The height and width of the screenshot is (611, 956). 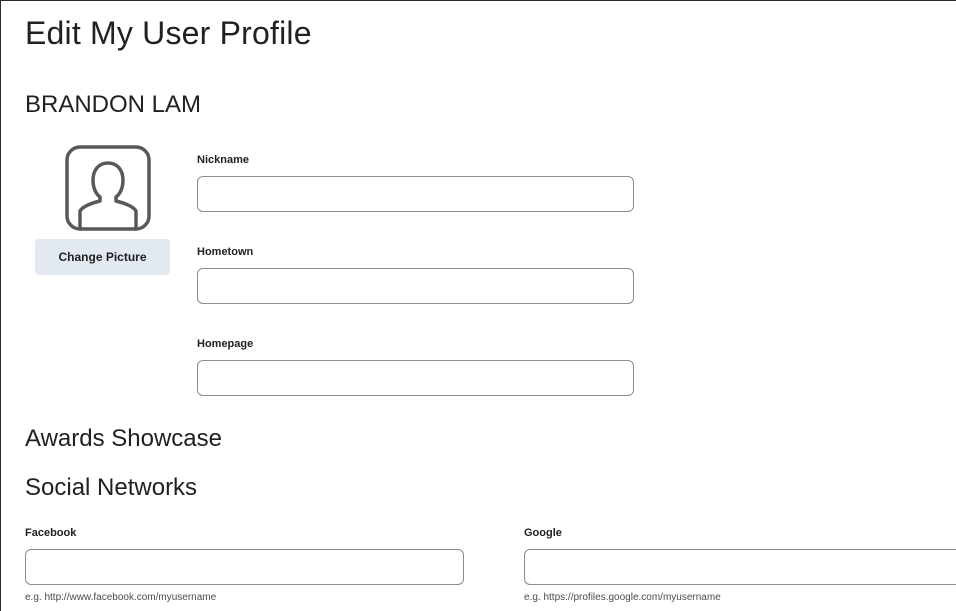 What do you see at coordinates (123, 438) in the screenshot?
I see `awards-showcase-heading: Awards Showcase` at bounding box center [123, 438].